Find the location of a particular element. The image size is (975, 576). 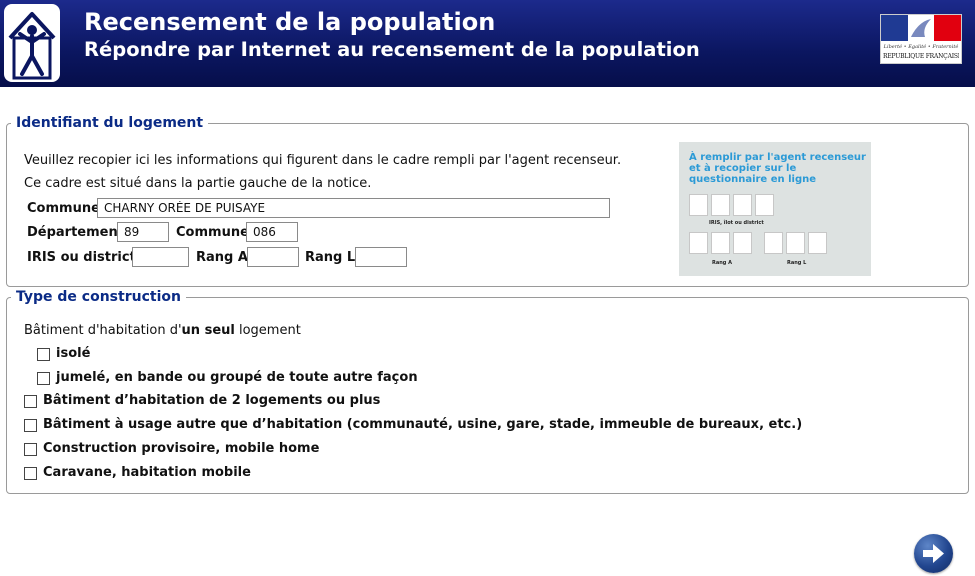

illustration-rang-a-caption: Rang A is located at coordinates (722, 263).